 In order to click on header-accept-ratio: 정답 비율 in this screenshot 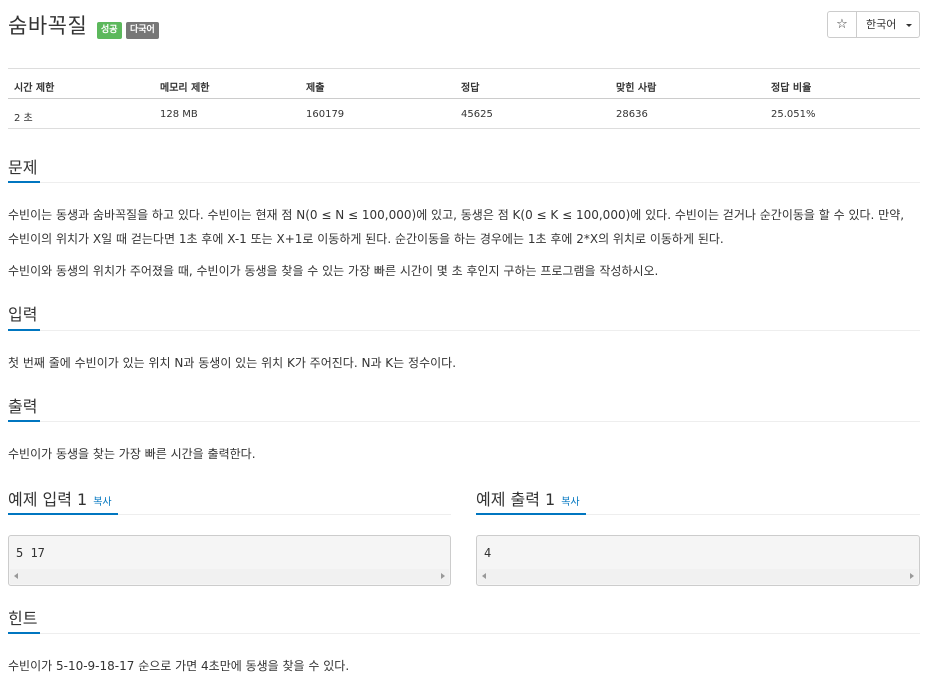, I will do `click(791, 88)`.